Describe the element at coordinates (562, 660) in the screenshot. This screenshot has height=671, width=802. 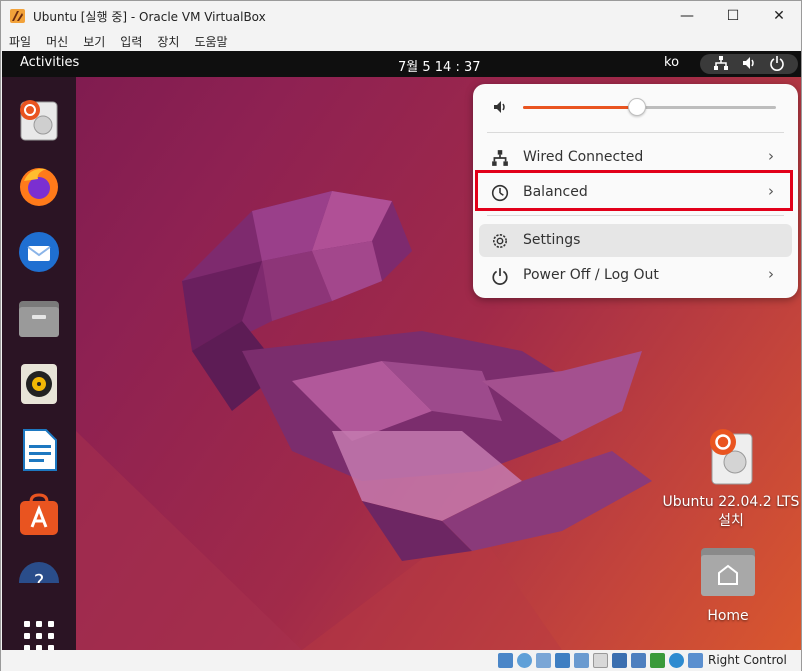
I see `network-status-icon` at that location.